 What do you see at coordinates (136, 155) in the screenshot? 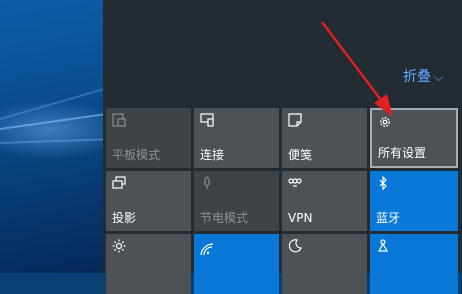
I see `tile-label: 平板模式` at bounding box center [136, 155].